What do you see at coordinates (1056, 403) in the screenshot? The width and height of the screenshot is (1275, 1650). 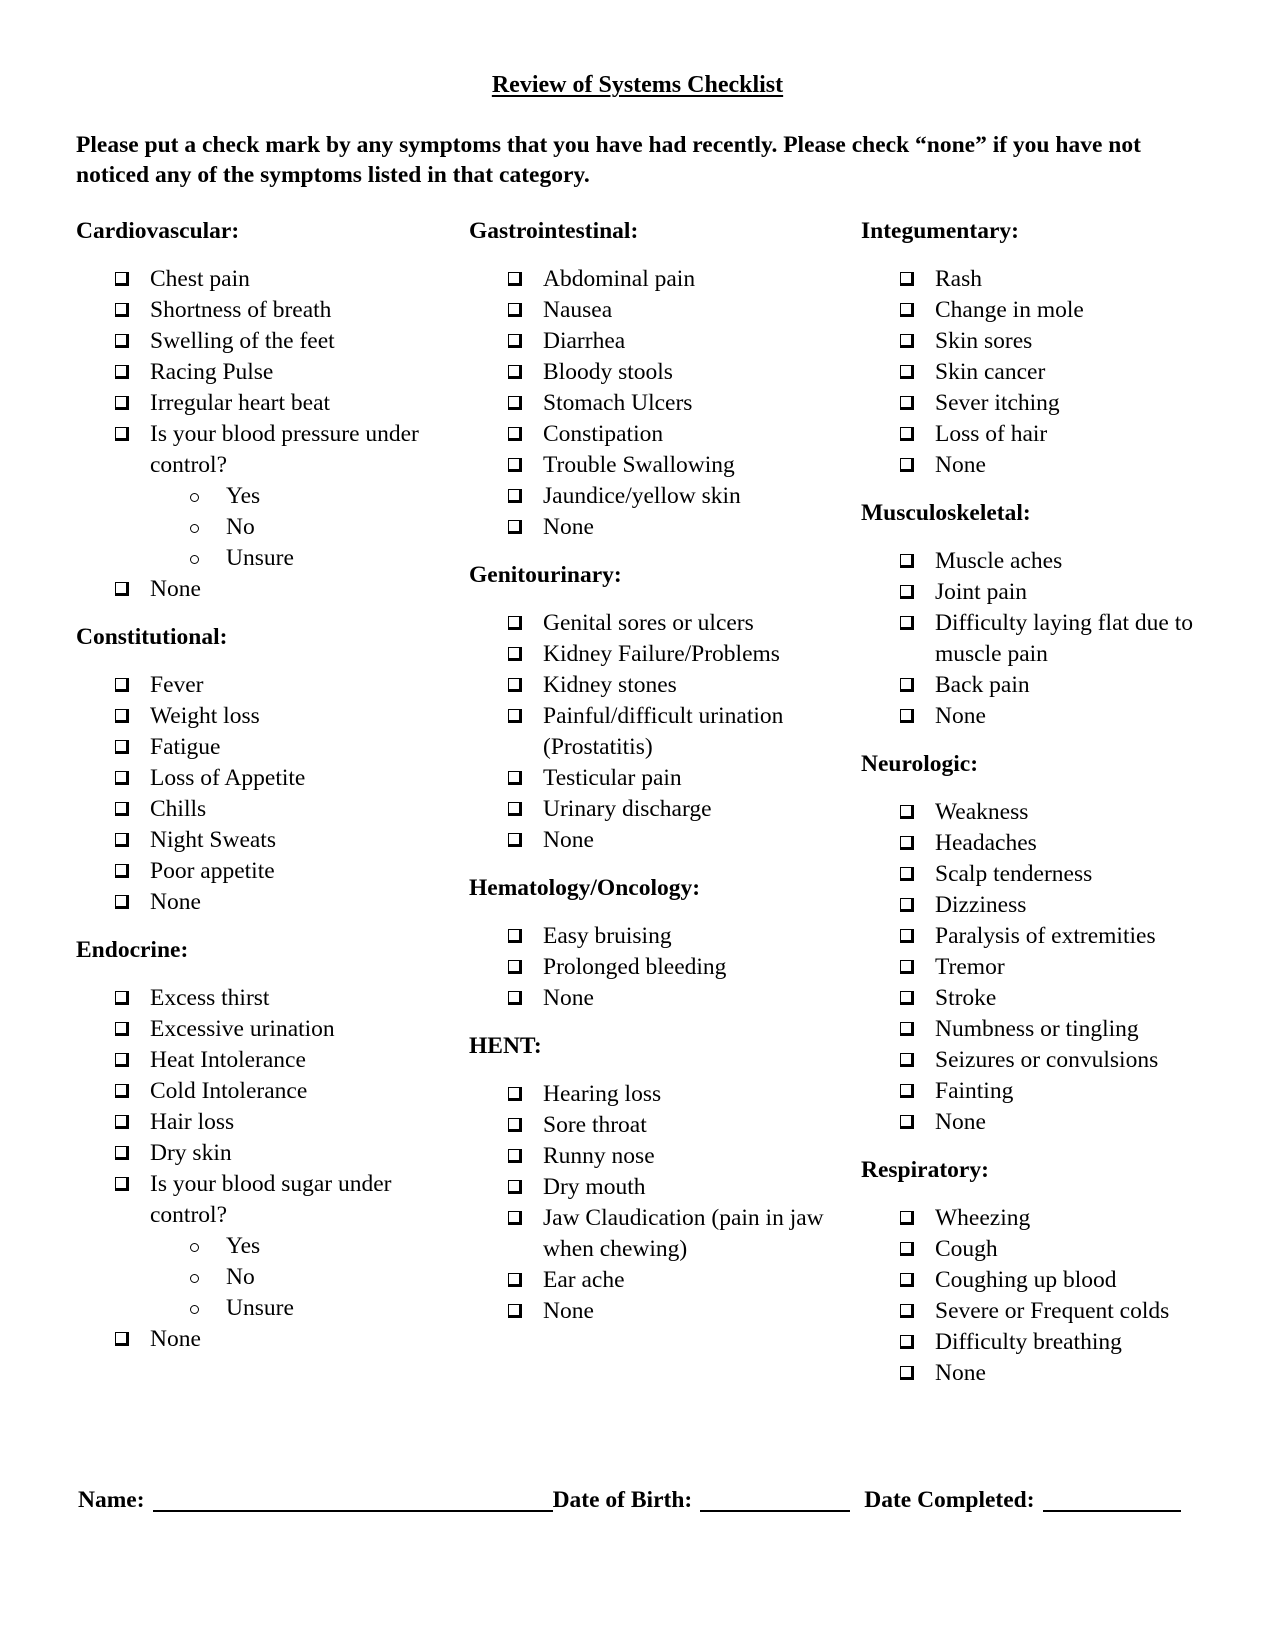 I see `checklist-item: Sever itching` at bounding box center [1056, 403].